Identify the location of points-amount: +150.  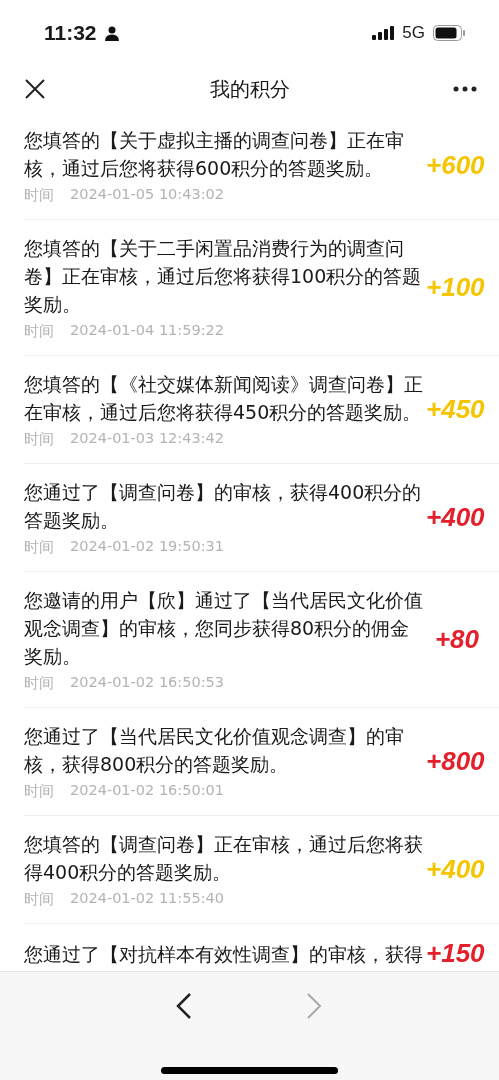
(455, 953).